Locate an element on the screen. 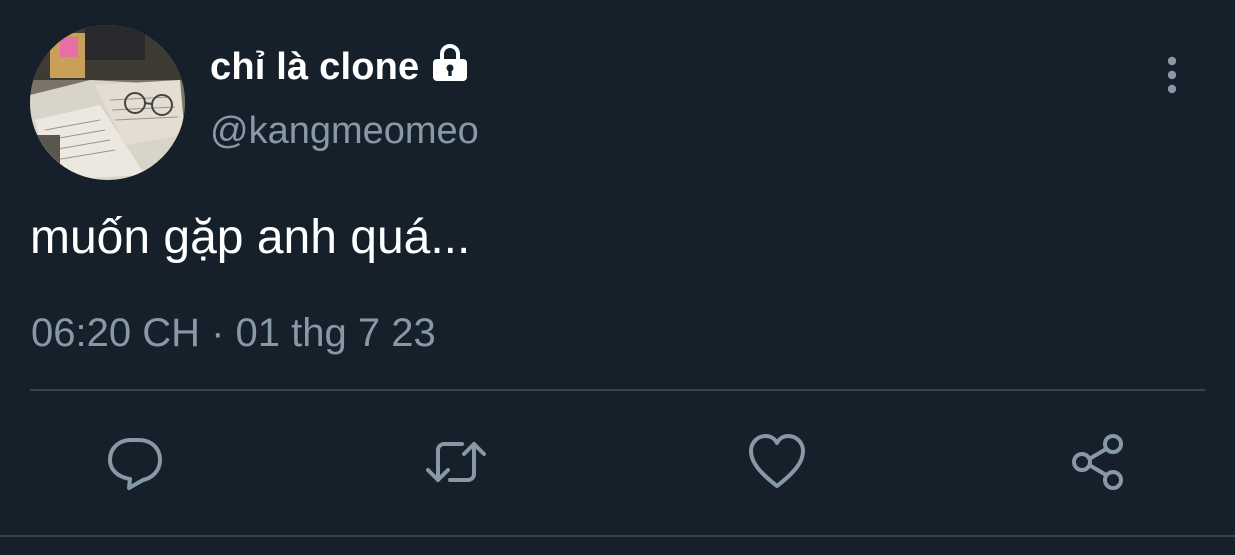  author-handle: @kangmeomeo is located at coordinates (344, 131).